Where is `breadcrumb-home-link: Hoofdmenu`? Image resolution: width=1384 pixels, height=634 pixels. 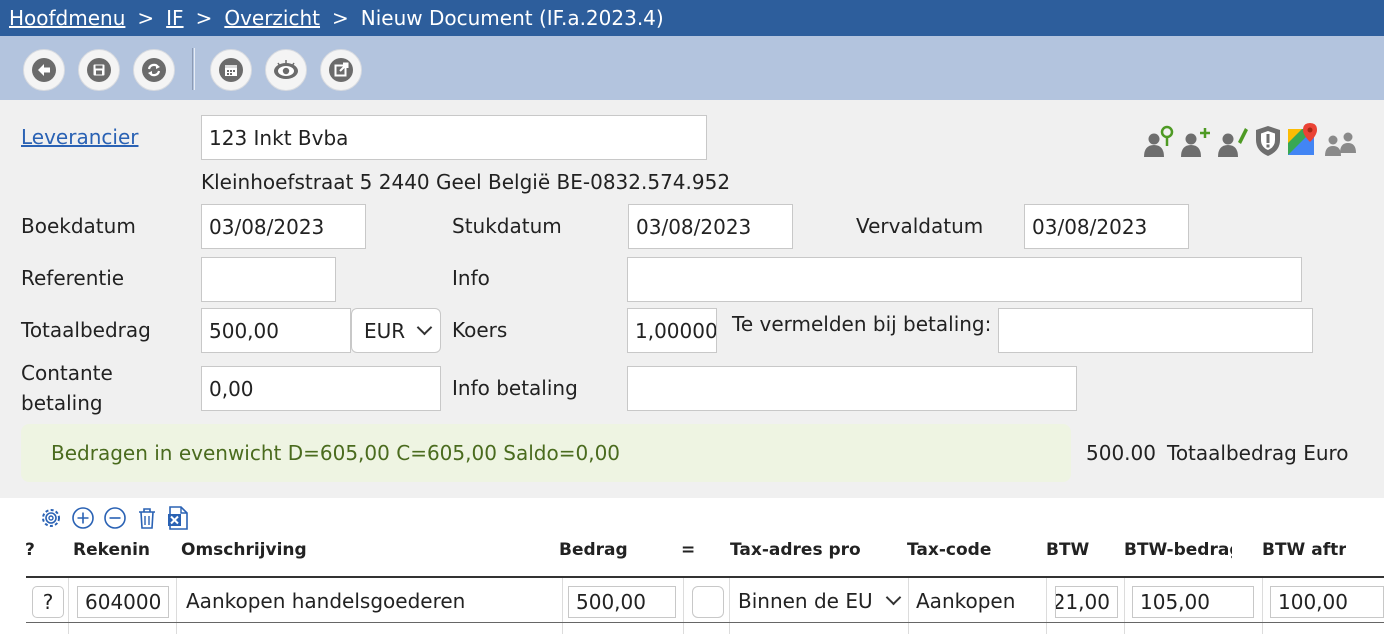
breadcrumb-home-link: Hoofdmenu is located at coordinates (67, 18).